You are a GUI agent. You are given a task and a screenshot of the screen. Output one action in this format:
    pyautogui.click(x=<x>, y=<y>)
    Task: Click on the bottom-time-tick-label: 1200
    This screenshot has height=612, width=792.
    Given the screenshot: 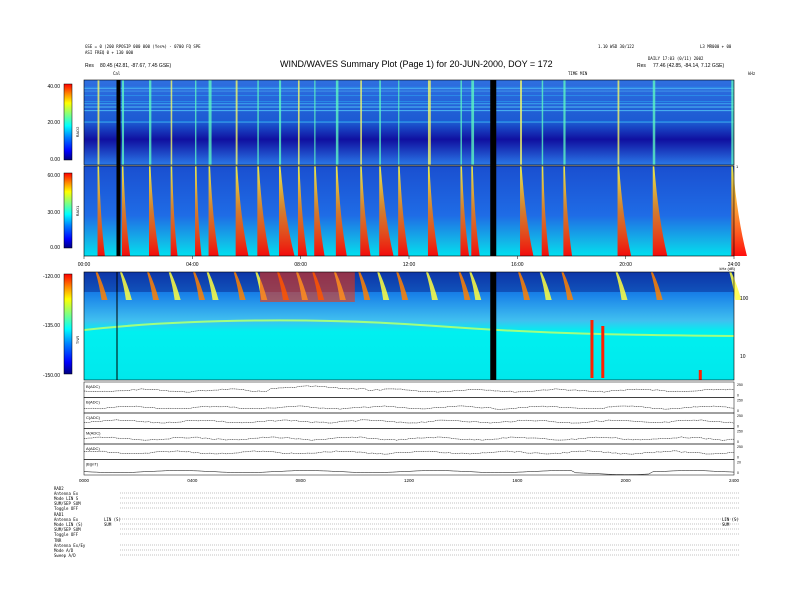 What is the action you would take?
    pyautogui.click(x=409, y=480)
    